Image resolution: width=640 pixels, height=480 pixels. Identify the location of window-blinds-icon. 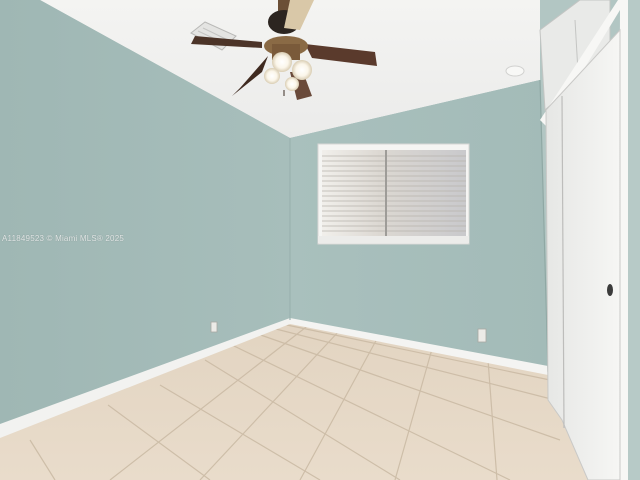
(393, 194).